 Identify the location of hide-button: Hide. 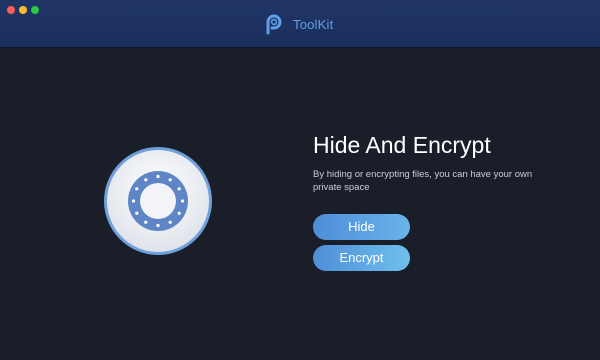
(361, 227).